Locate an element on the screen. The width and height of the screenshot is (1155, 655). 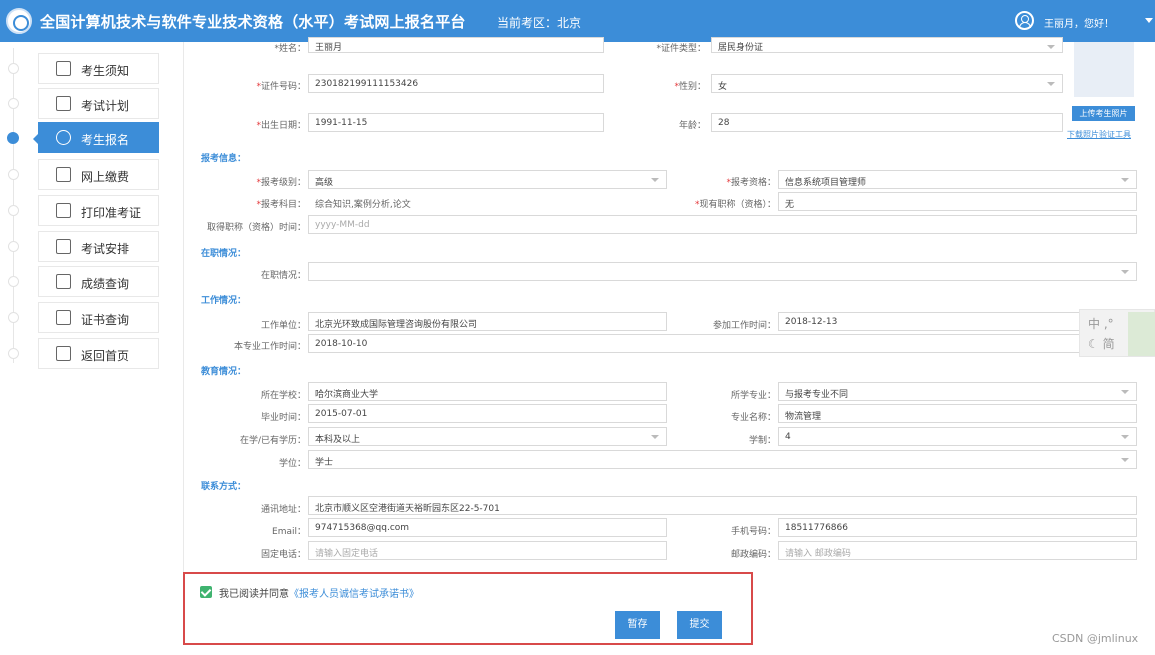
sidebar-item-label: 考试计划 is located at coordinates (105, 106).